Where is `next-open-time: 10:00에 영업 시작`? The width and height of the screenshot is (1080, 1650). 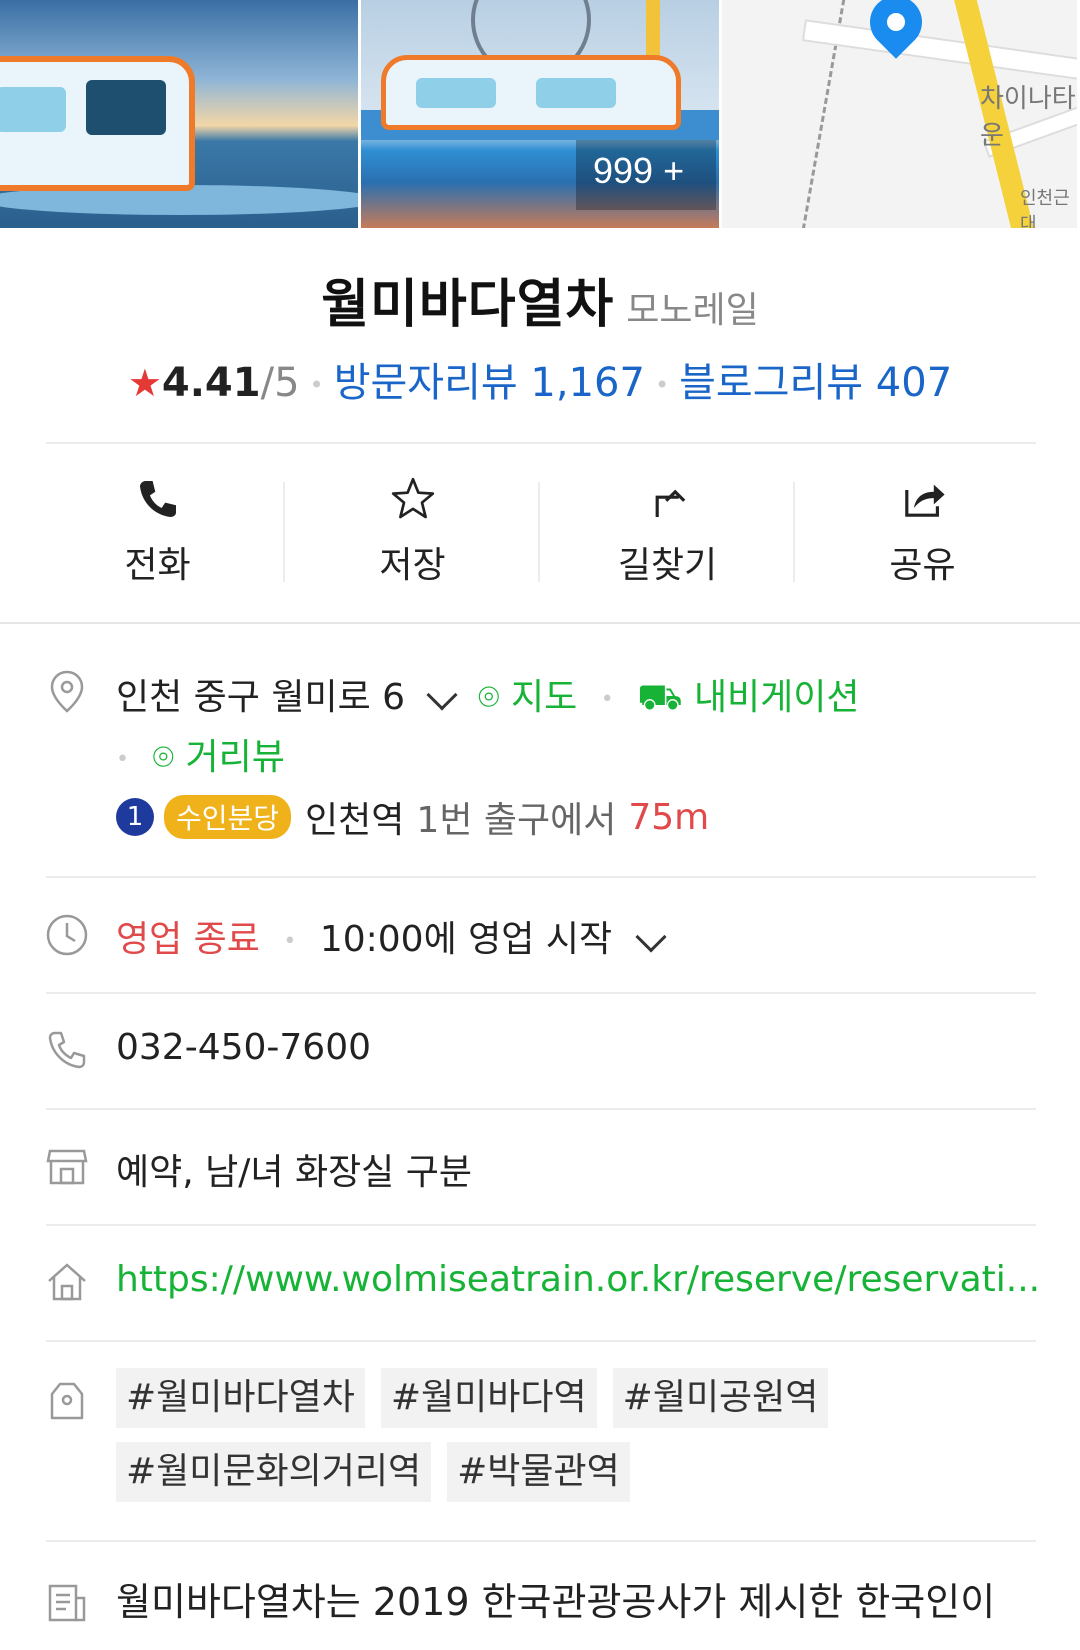 next-open-time: 10:00에 영업 시작 is located at coordinates (466, 939).